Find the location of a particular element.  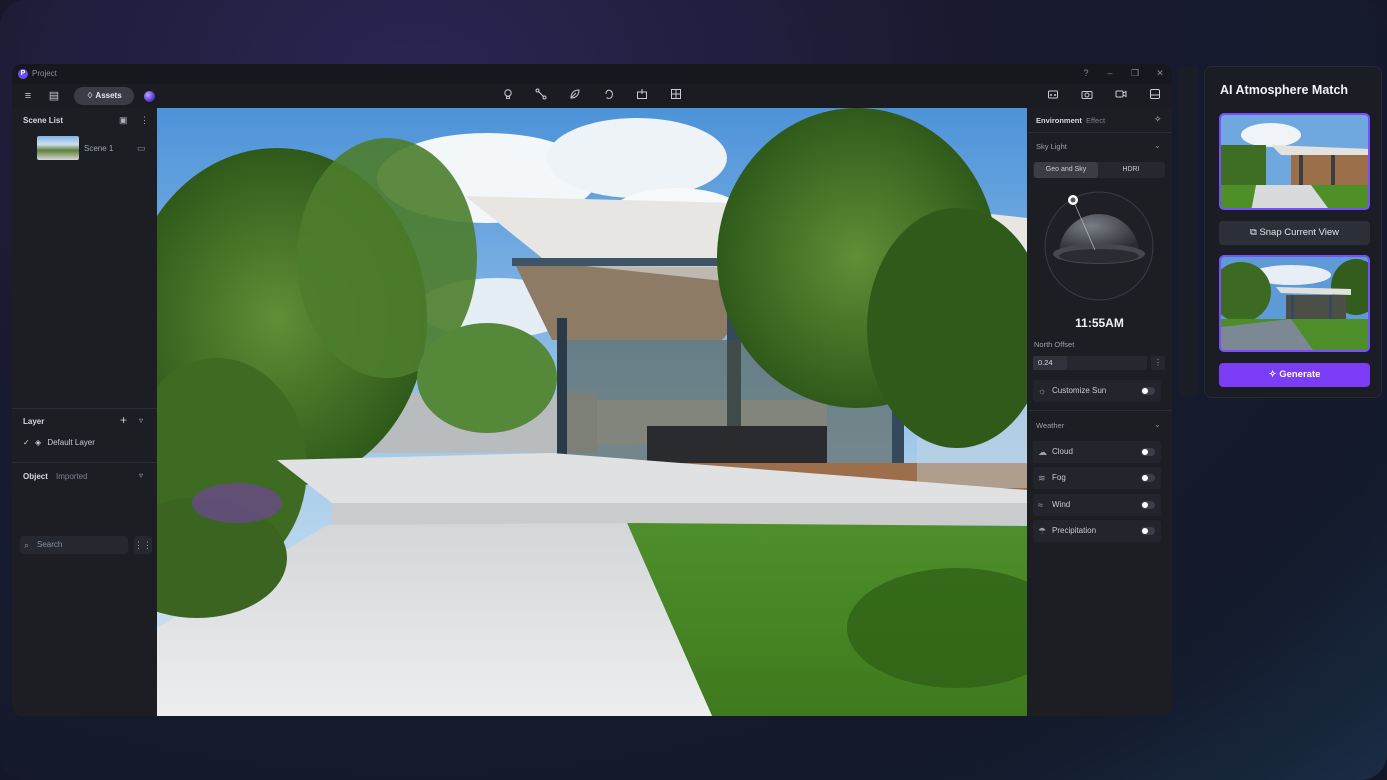

reference-image is located at coordinates (1294, 161).